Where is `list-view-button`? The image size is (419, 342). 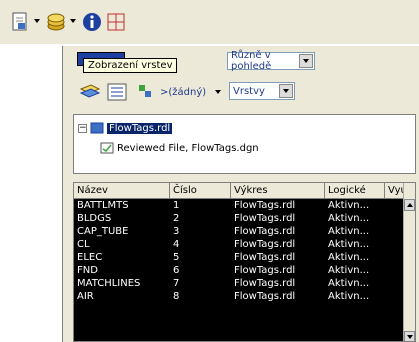
list-view-button is located at coordinates (117, 93).